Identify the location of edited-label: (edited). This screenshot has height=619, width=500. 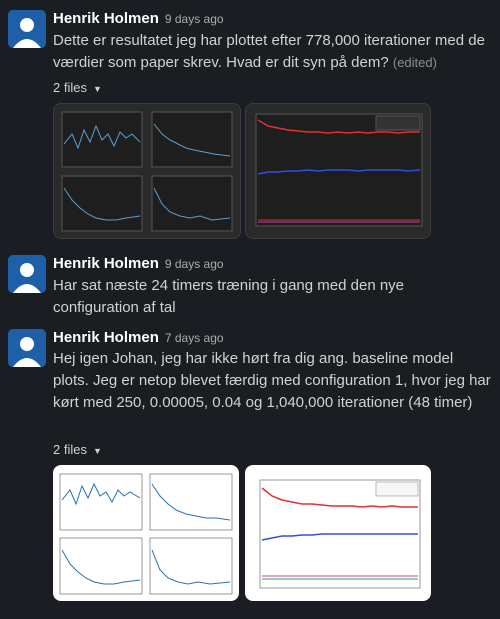
(414, 62).